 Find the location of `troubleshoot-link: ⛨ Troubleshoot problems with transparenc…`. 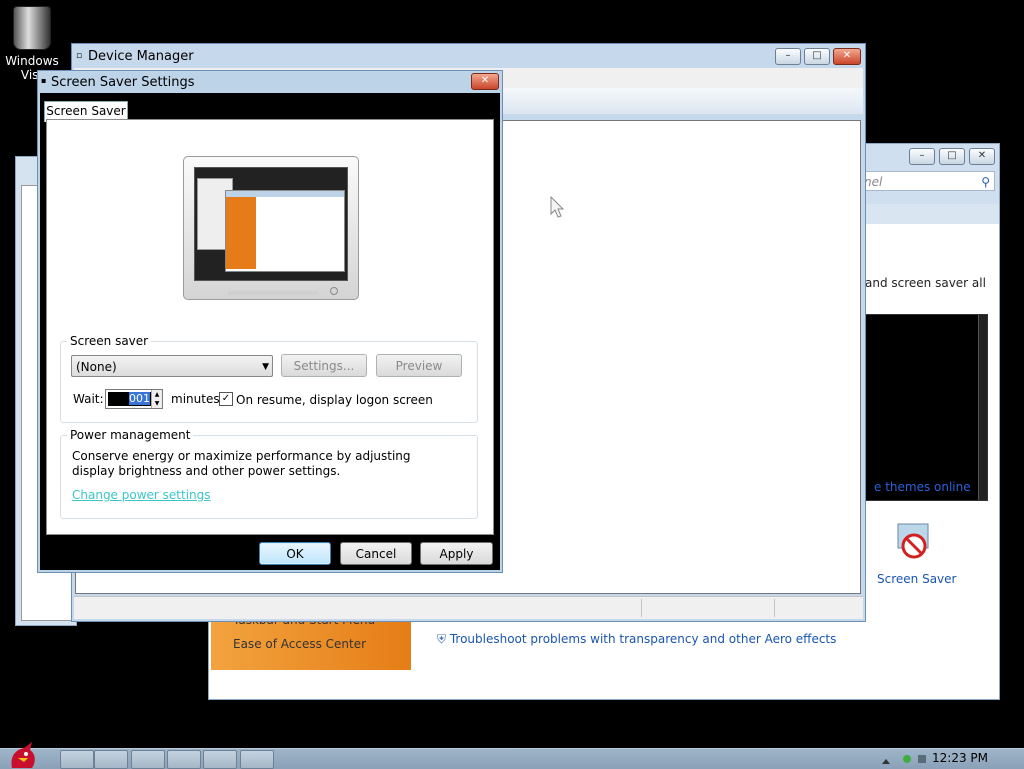

troubleshoot-link: ⛨ Troubleshoot problems with transparenc… is located at coordinates (636, 639).